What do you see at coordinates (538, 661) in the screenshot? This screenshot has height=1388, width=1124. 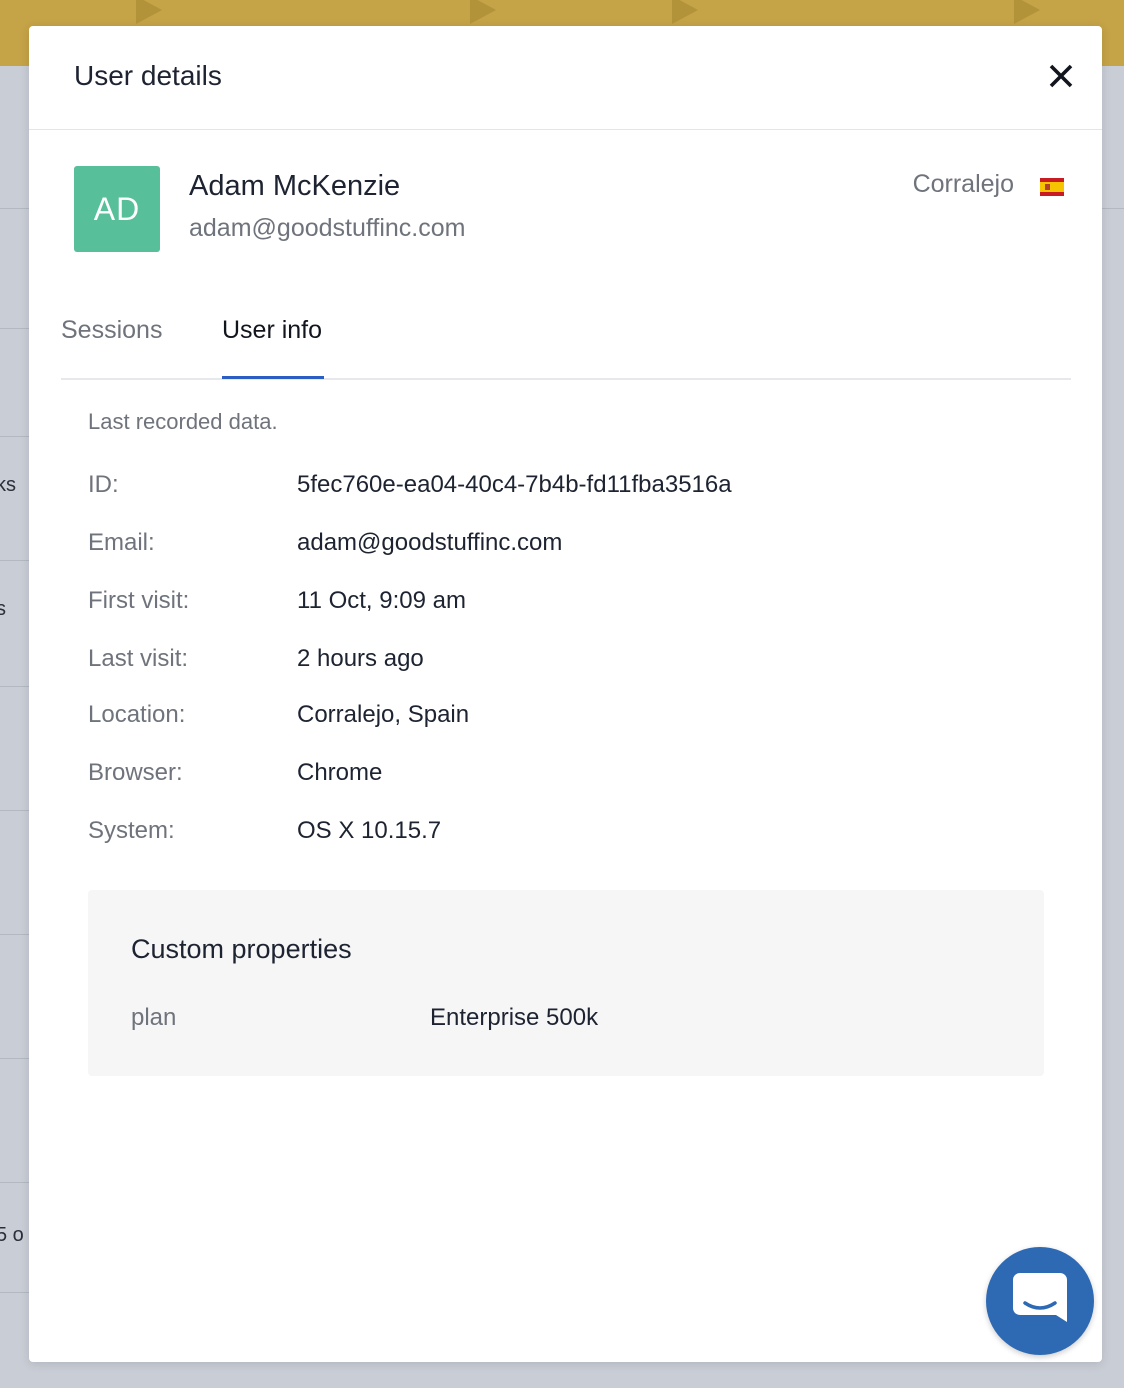 I see `info-row-last-visit: Last visit: 2 hours ago` at bounding box center [538, 661].